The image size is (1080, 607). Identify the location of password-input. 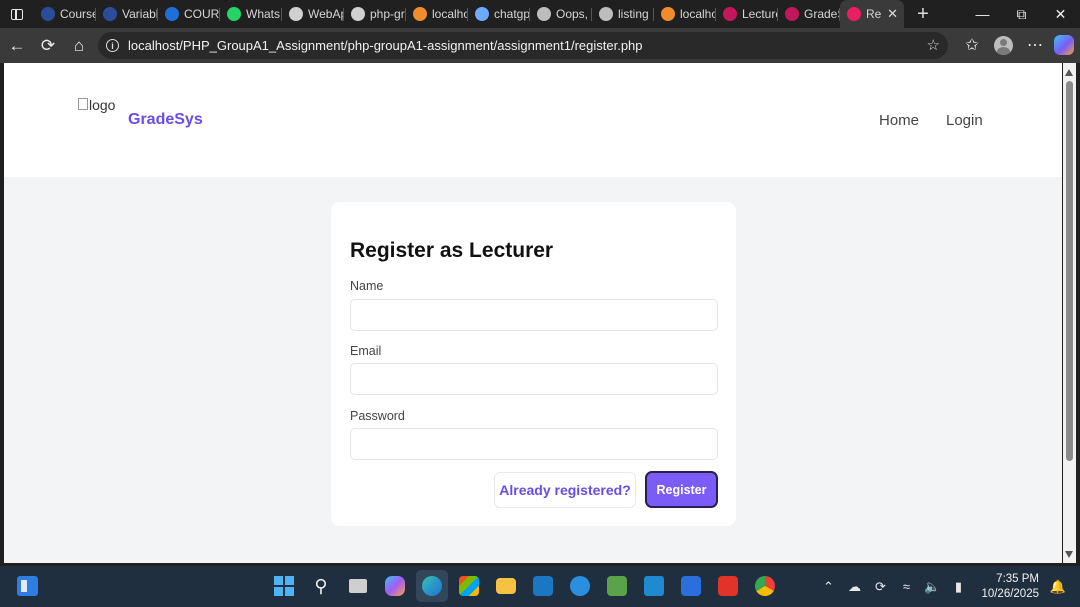
(534, 444).